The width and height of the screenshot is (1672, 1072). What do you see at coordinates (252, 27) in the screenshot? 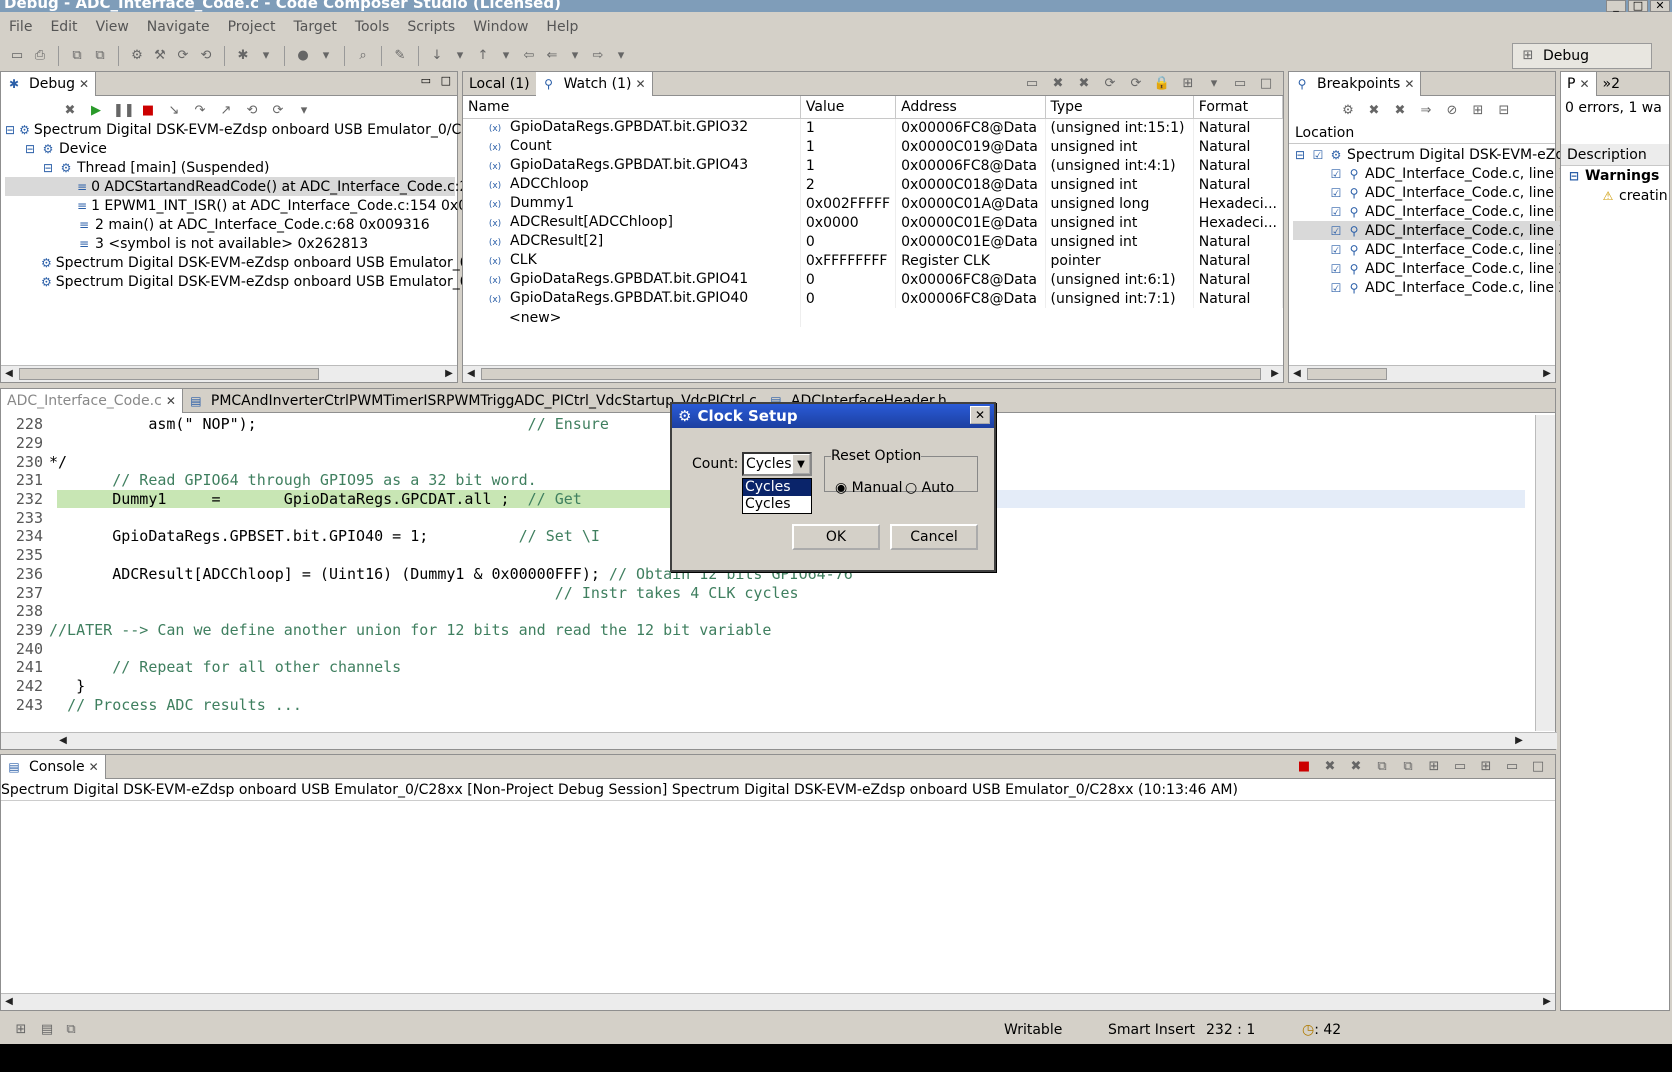
I see `menu-project: Project` at bounding box center [252, 27].